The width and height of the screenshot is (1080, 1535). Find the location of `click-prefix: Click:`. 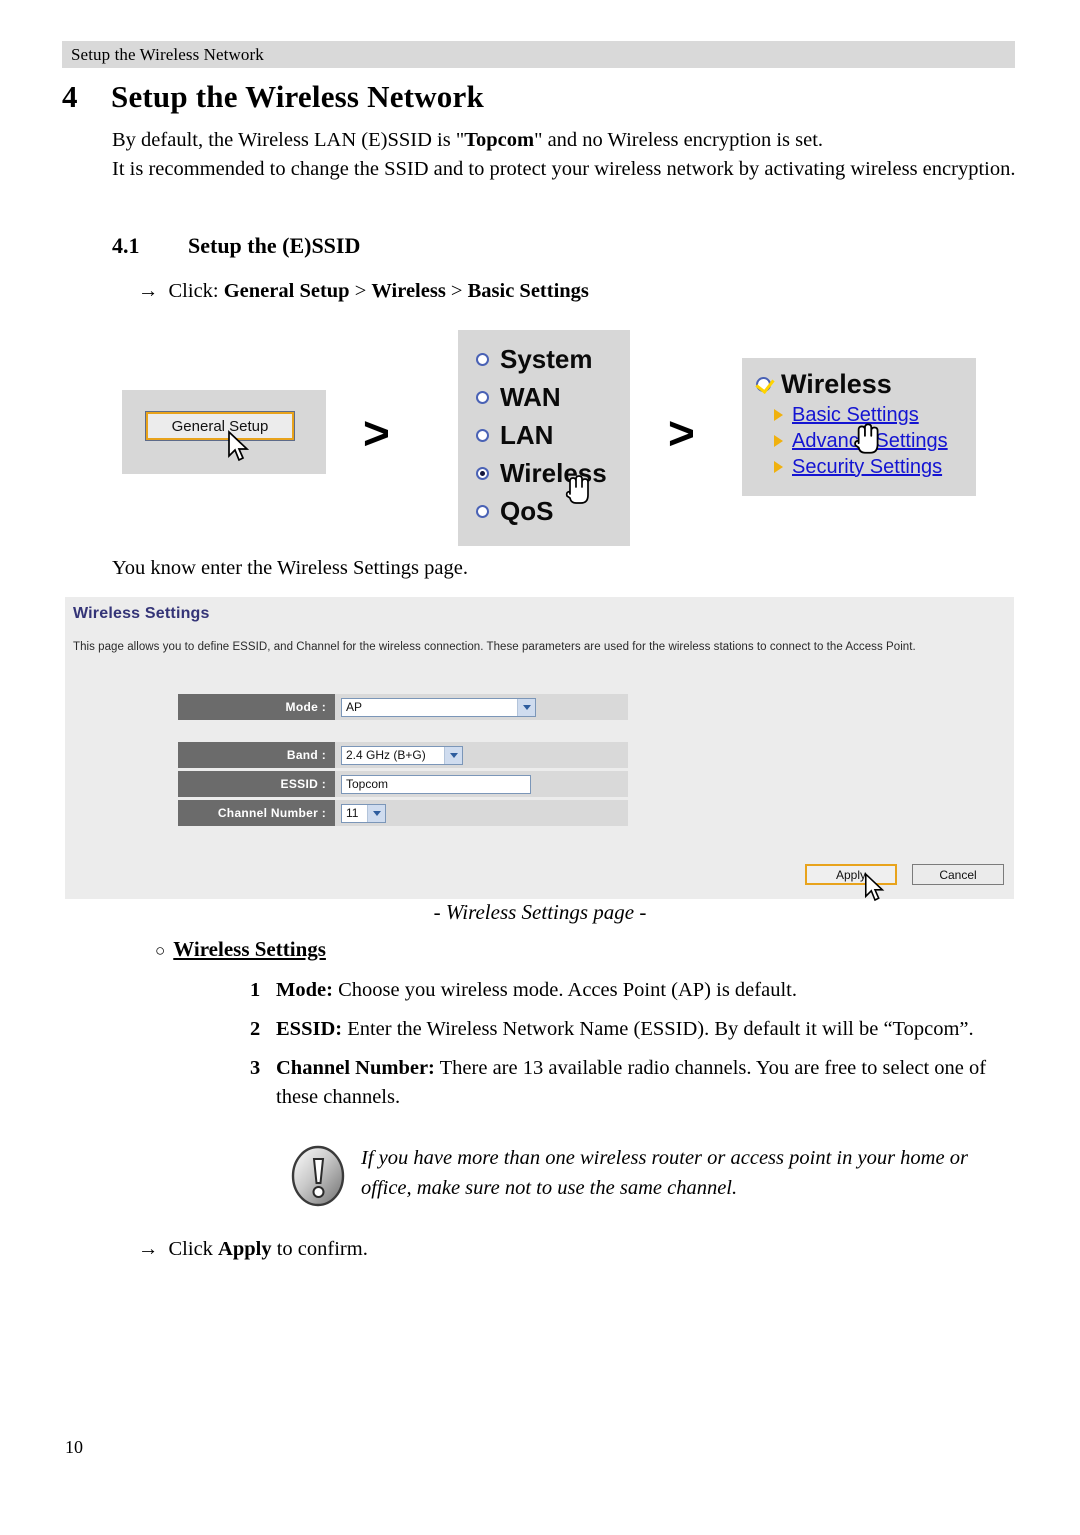

click-prefix: Click: is located at coordinates (193, 291).